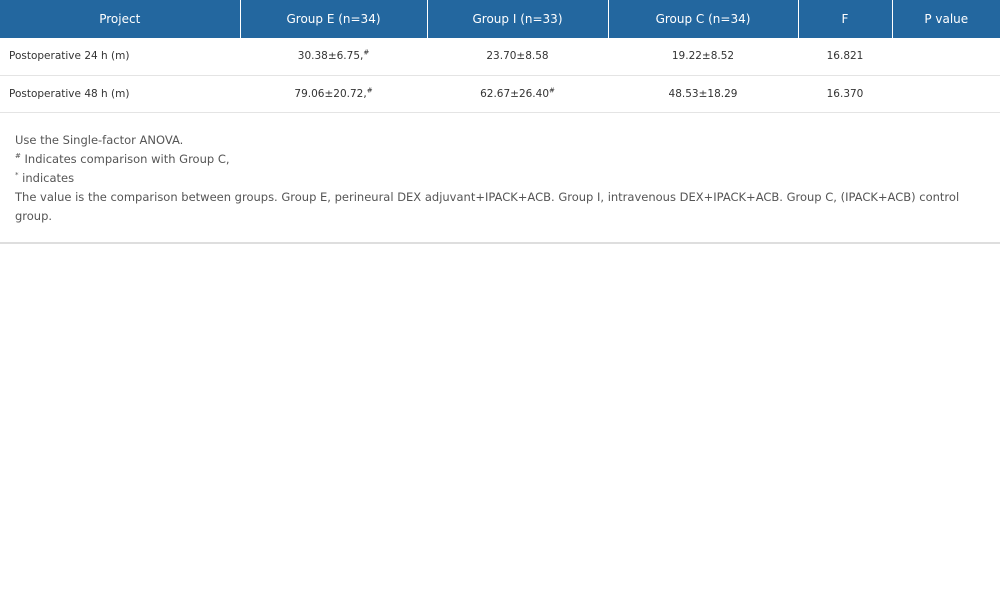  What do you see at coordinates (518, 19) in the screenshot?
I see `header-group-i: Group I (n=33)` at bounding box center [518, 19].